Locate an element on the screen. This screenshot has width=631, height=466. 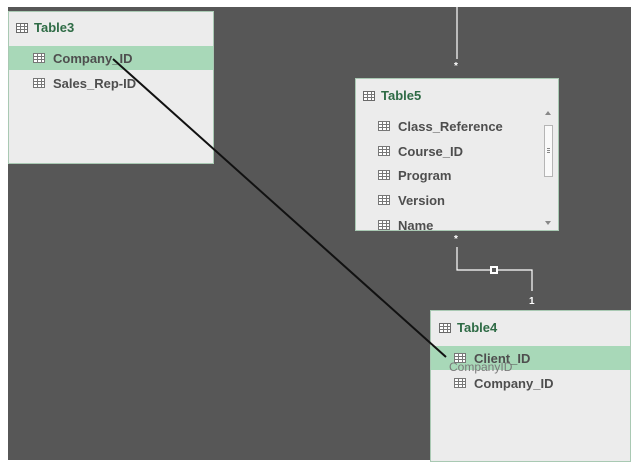
drag-tooltip: CompanyID is located at coordinates (481, 367).